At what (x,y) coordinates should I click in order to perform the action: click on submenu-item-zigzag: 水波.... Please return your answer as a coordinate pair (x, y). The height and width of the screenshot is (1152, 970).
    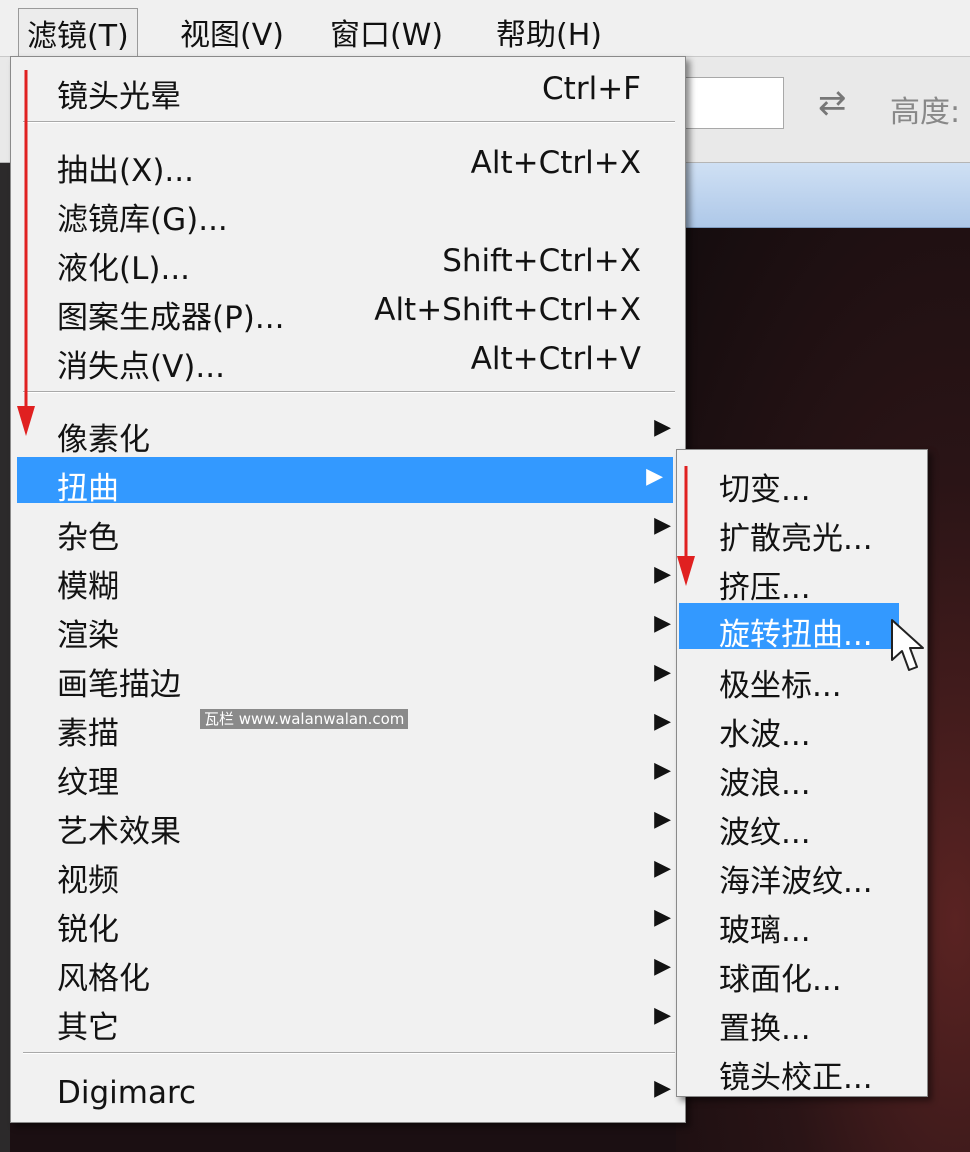
    Looking at the image, I should click on (802, 728).